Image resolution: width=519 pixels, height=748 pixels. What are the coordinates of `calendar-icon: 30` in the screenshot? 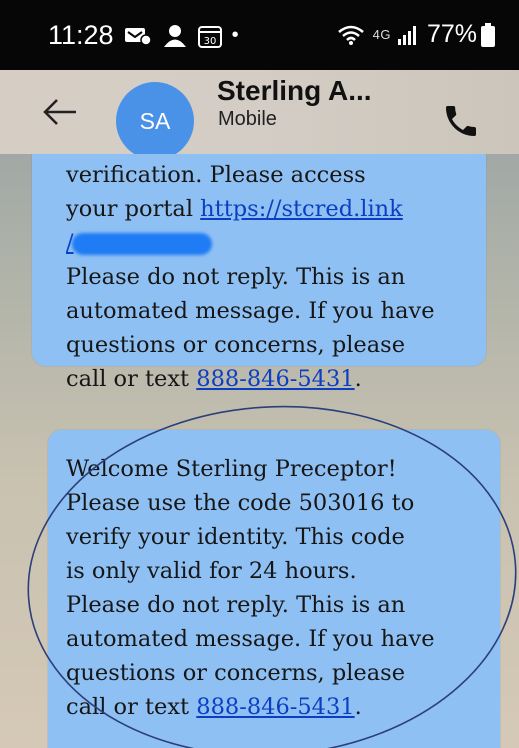 It's located at (209, 36).